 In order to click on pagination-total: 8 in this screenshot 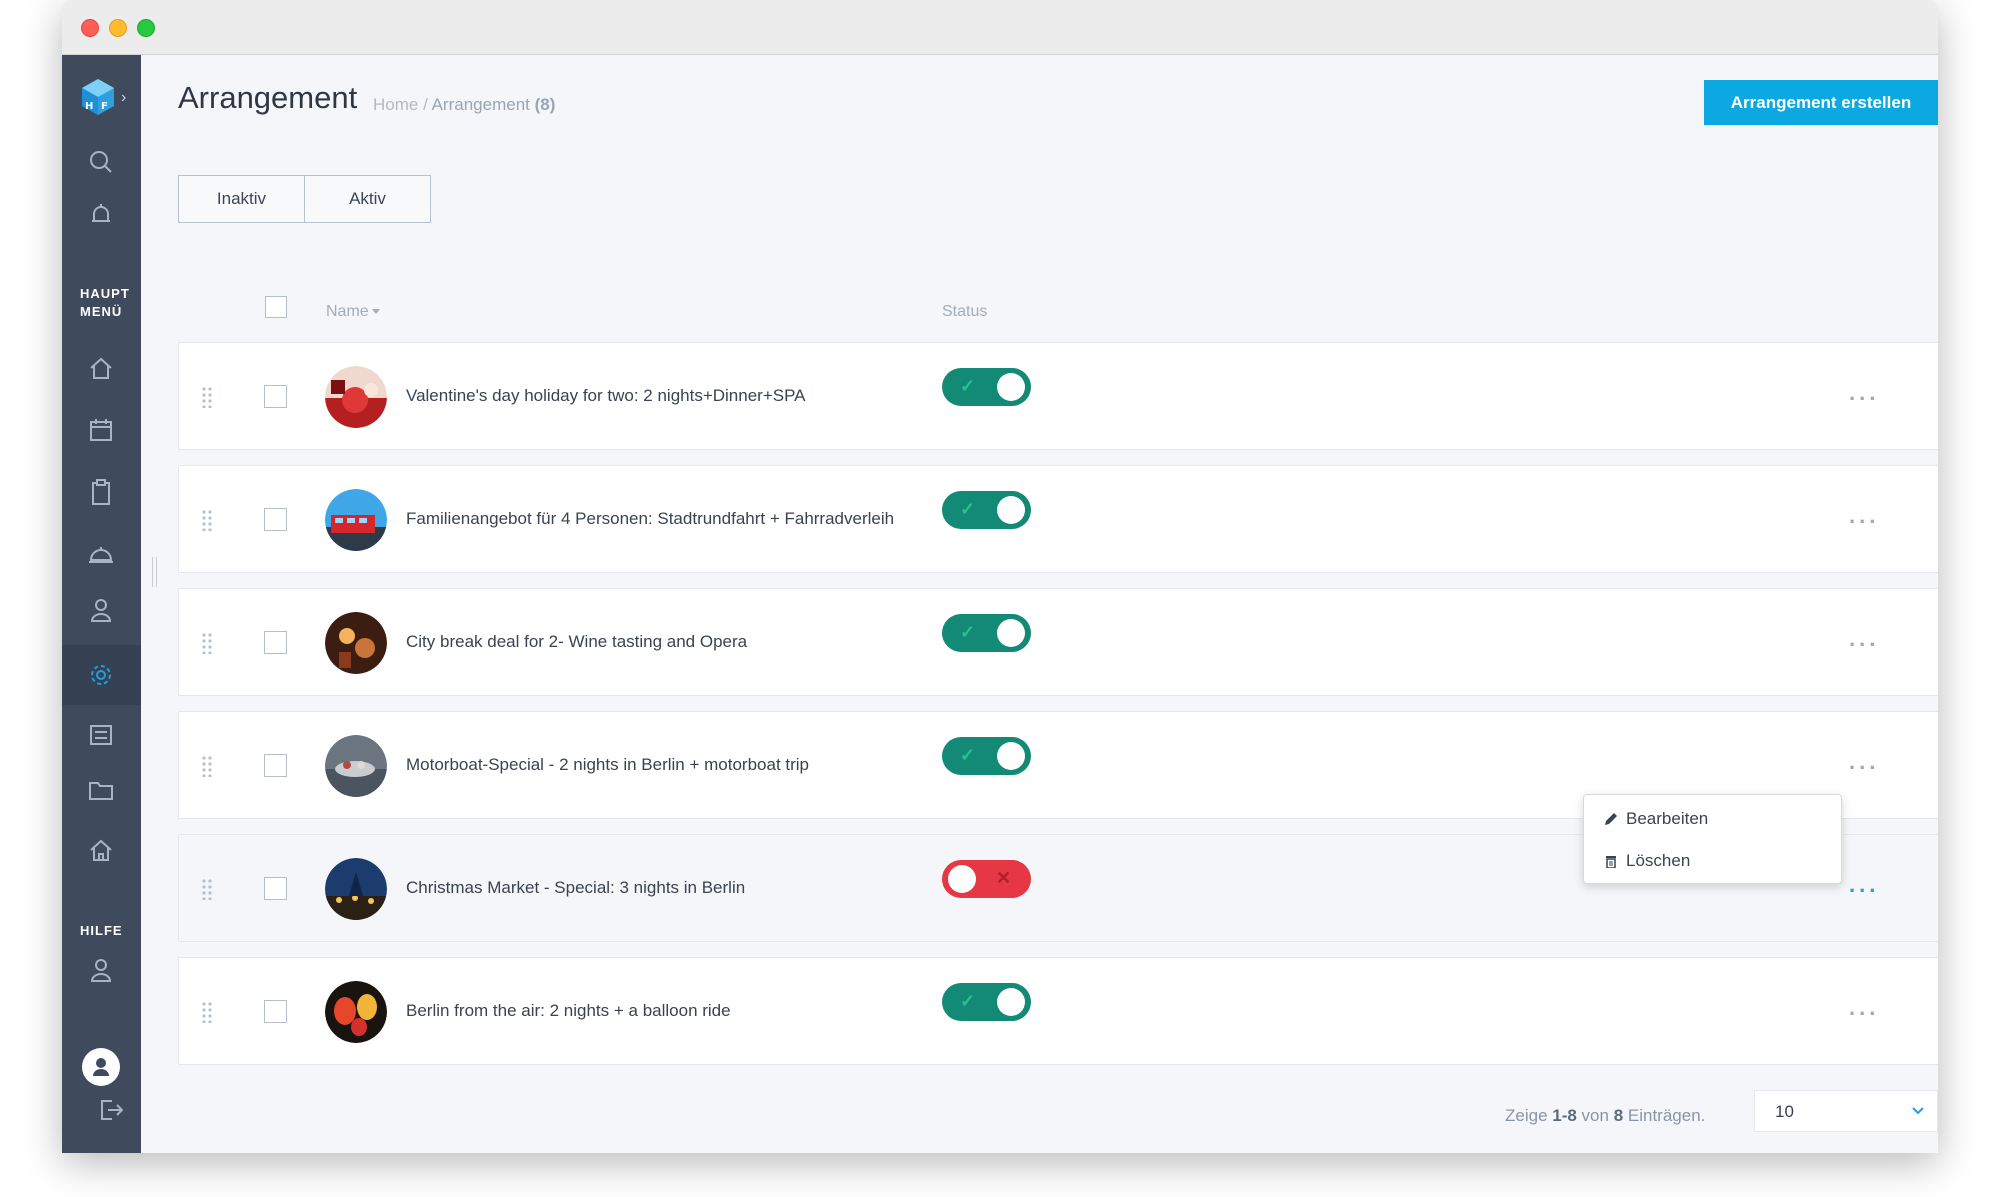, I will do `click(1618, 1115)`.